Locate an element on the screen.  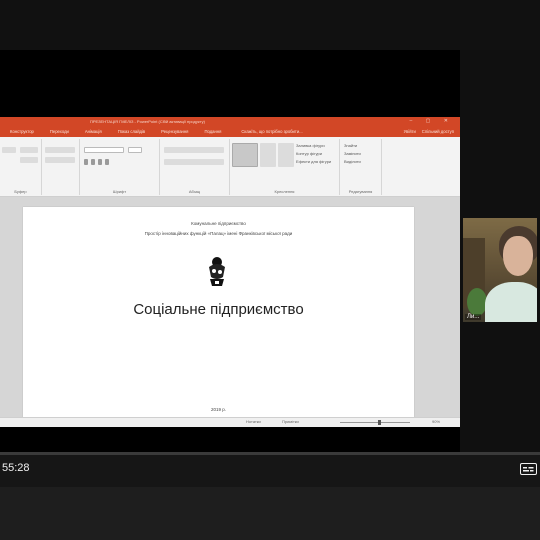
tab-design: Конструктор is located at coordinates (22, 131).